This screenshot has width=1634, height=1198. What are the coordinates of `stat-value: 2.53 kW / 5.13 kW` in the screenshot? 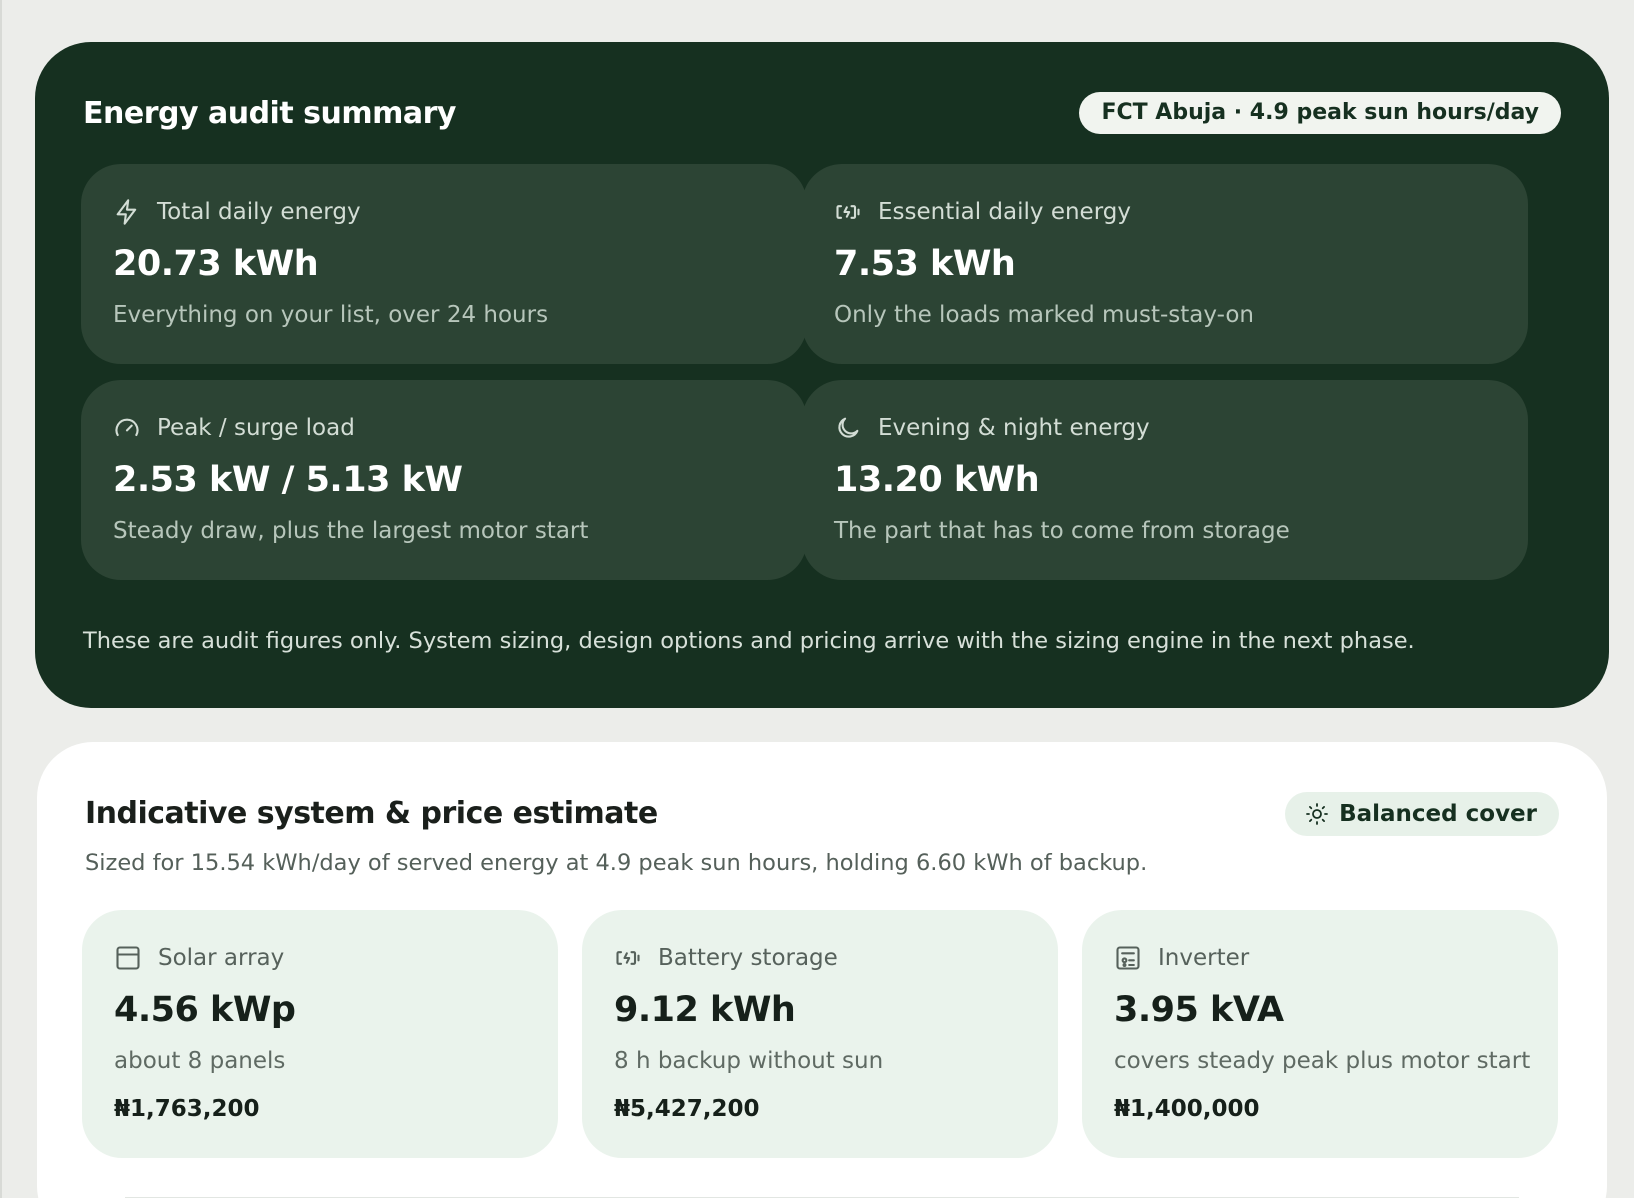 It's located at (288, 480).